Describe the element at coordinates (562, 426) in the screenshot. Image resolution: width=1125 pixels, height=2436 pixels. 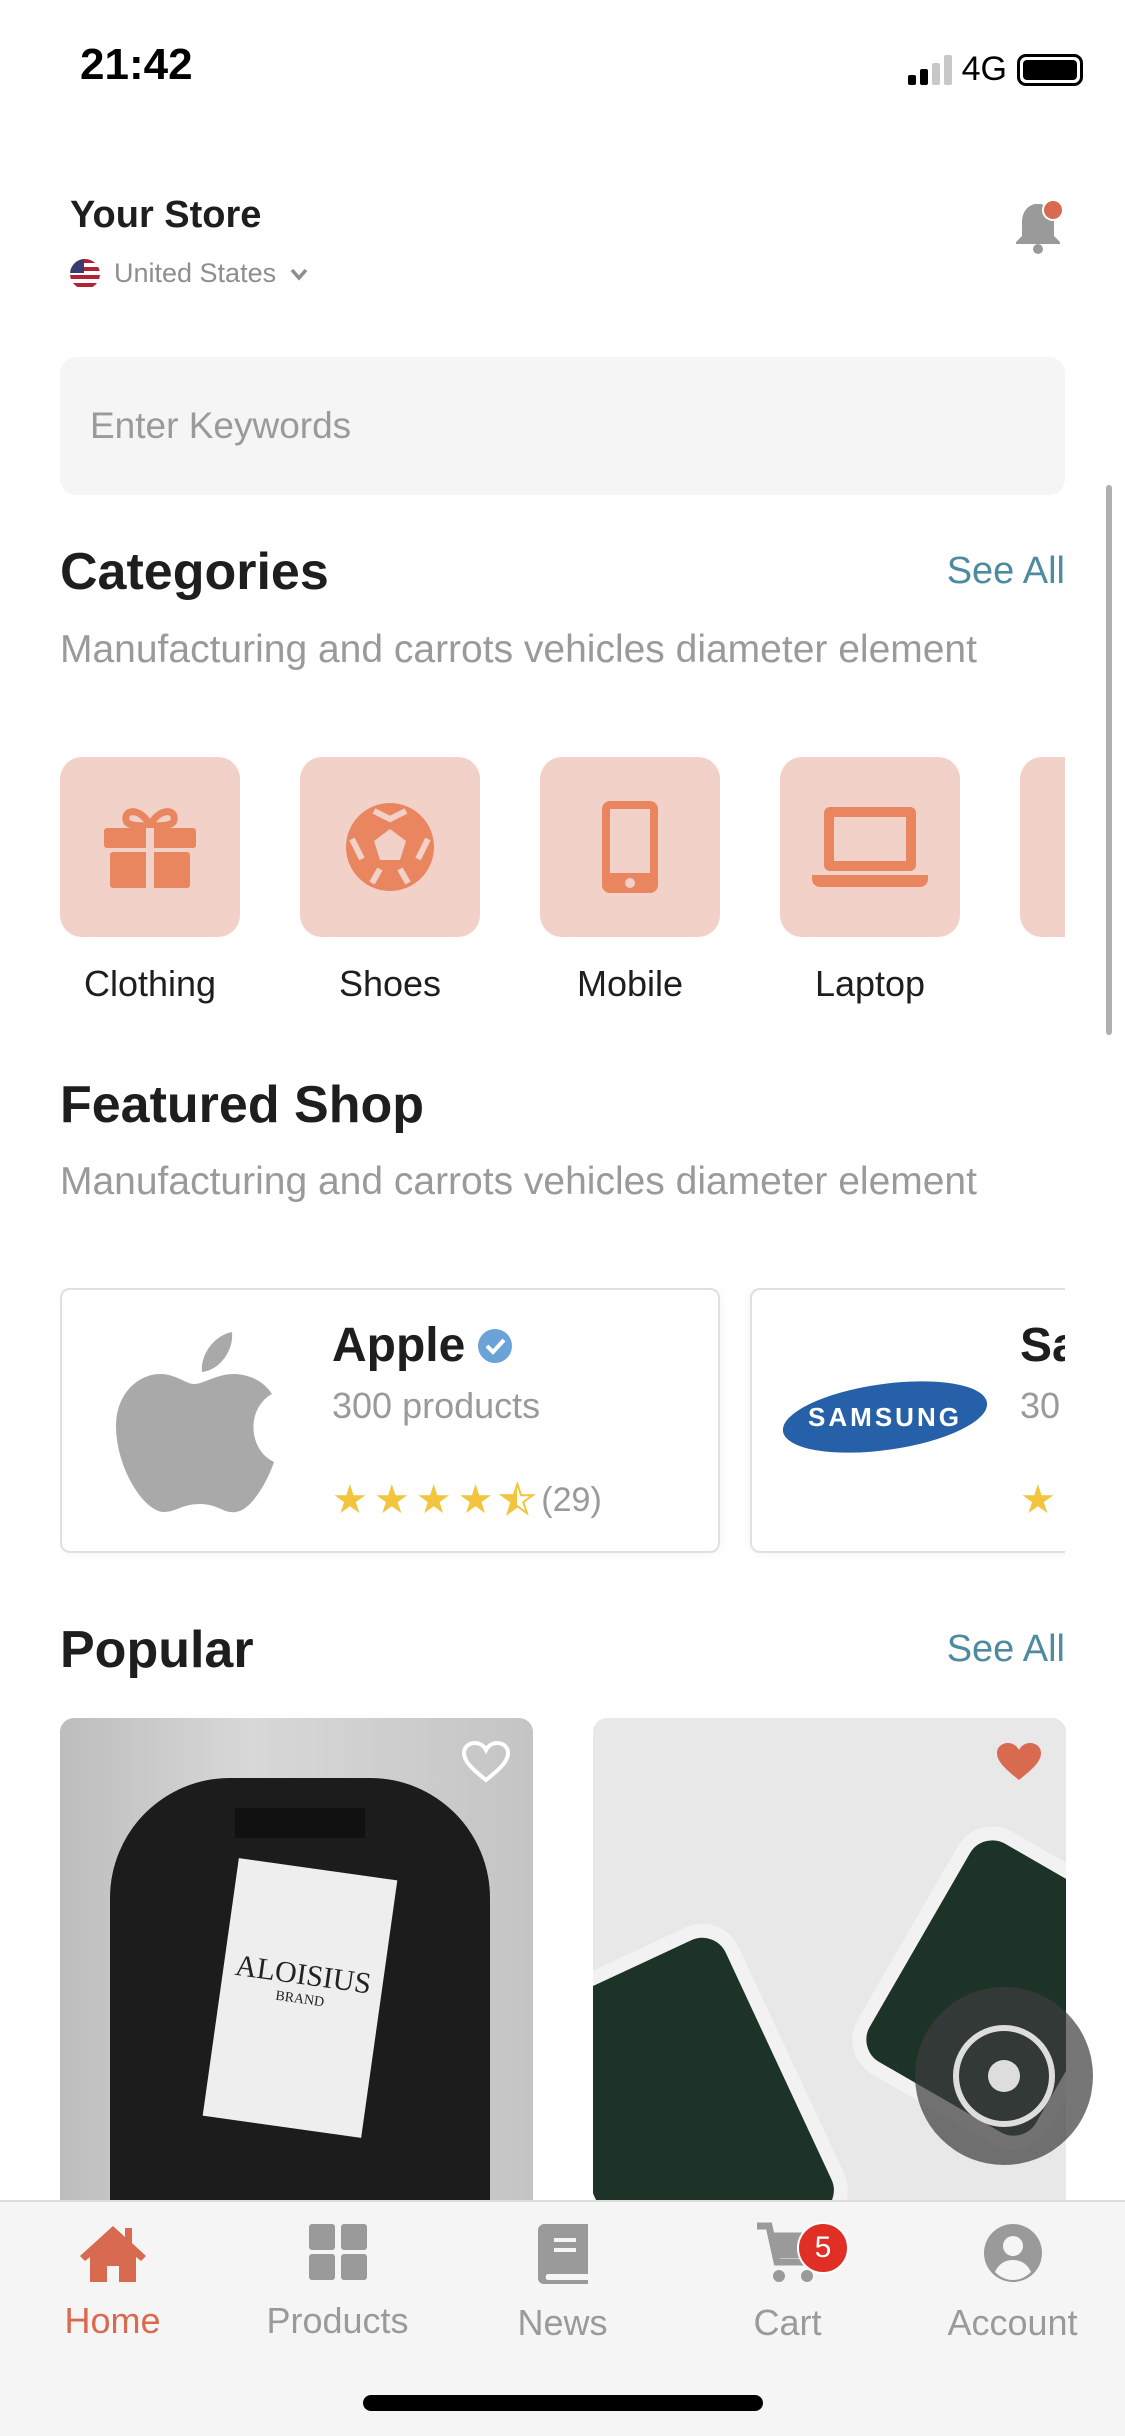
I see `search-input` at that location.